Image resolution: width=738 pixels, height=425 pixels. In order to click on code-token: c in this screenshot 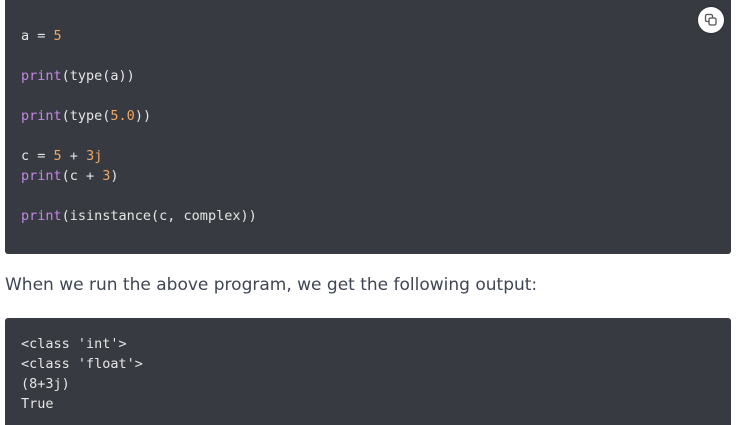, I will do `click(25, 156)`.